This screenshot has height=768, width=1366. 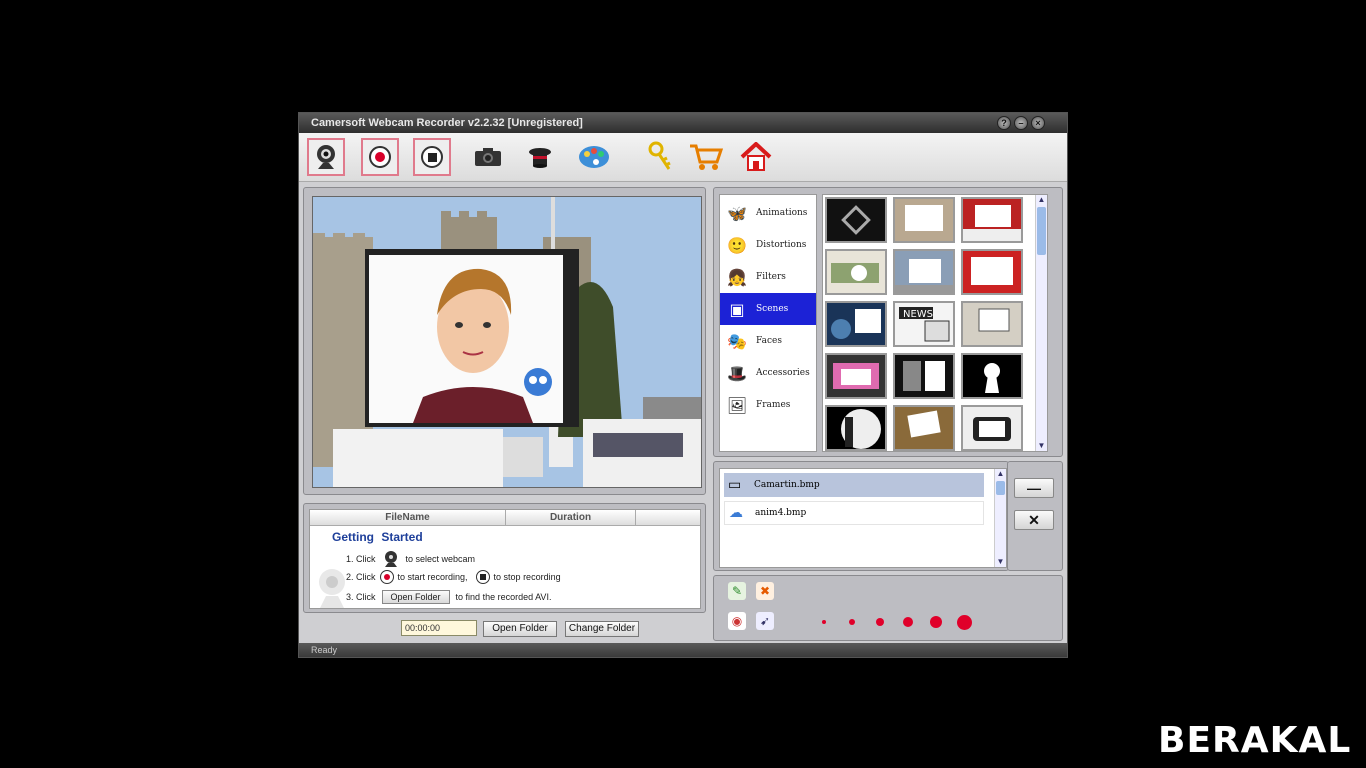 I want to click on recording-timer: 00:00:00, so click(x=439, y=628).